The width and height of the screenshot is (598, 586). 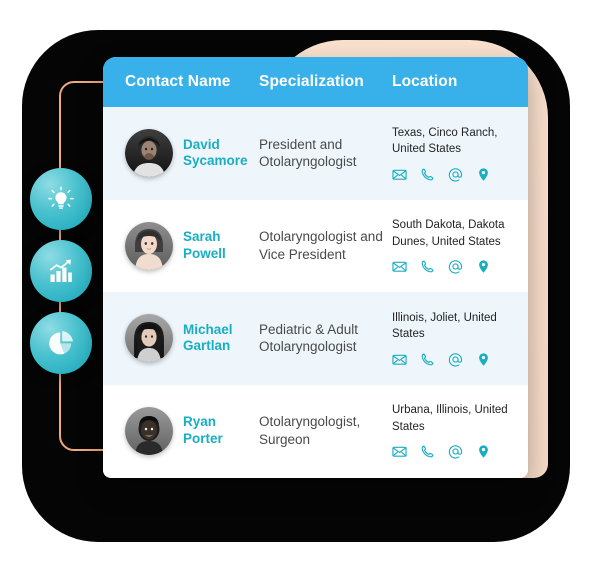 I want to click on cell-contact-name: Michael Gartlan, so click(x=192, y=338).